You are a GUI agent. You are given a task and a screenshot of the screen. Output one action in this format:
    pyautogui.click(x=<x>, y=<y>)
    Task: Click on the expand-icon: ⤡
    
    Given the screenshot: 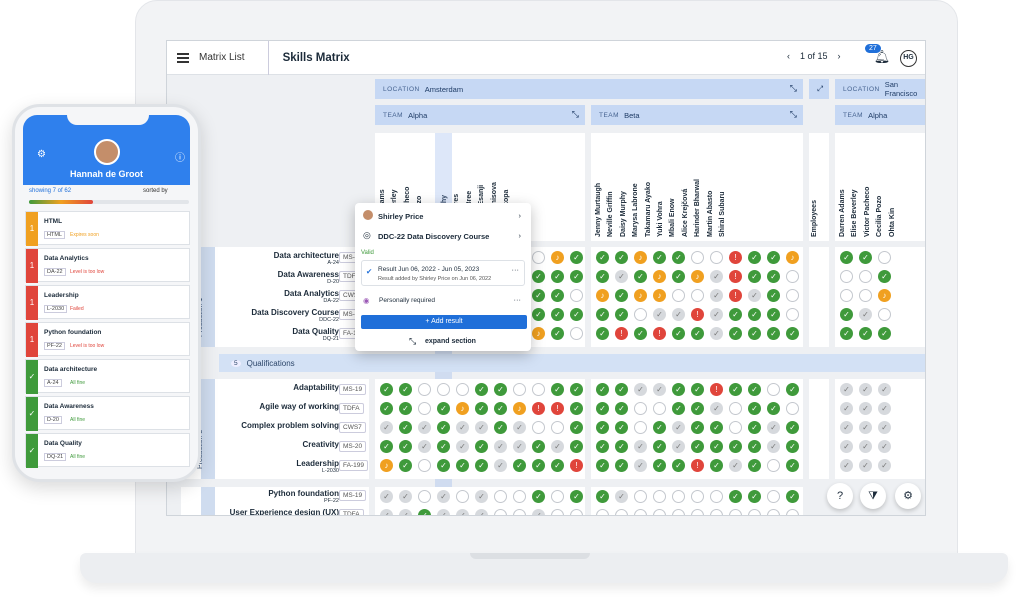 What is the action you would take?
    pyautogui.click(x=412, y=341)
    